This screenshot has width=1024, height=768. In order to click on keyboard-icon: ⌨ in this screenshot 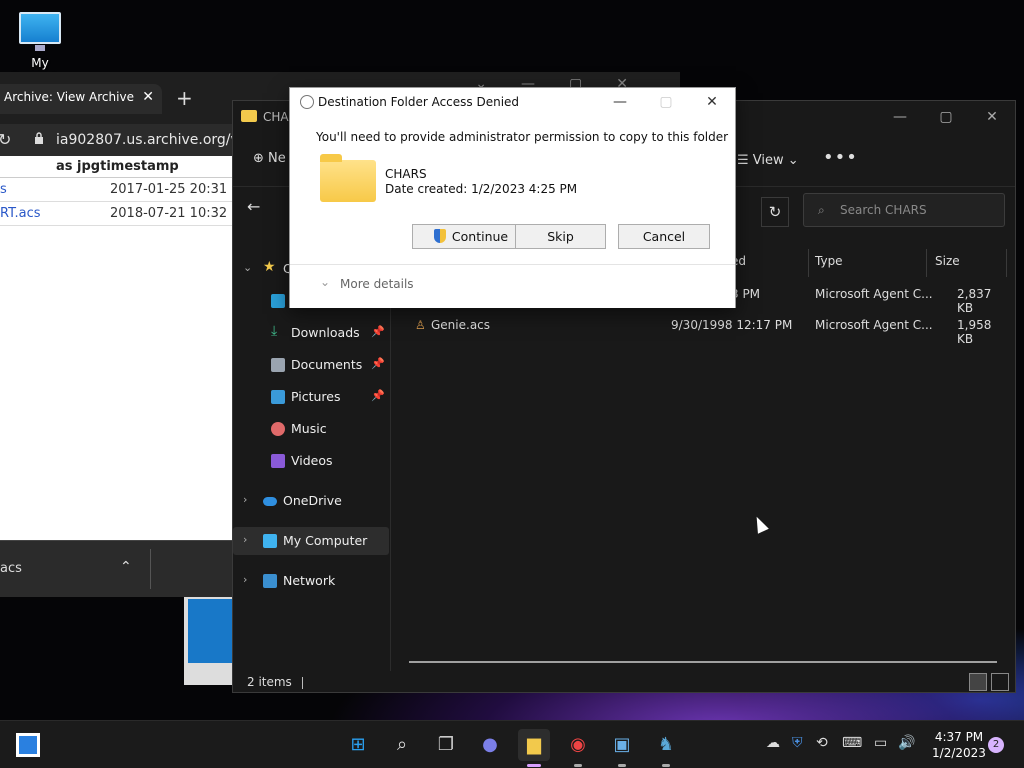, I will do `click(852, 743)`.